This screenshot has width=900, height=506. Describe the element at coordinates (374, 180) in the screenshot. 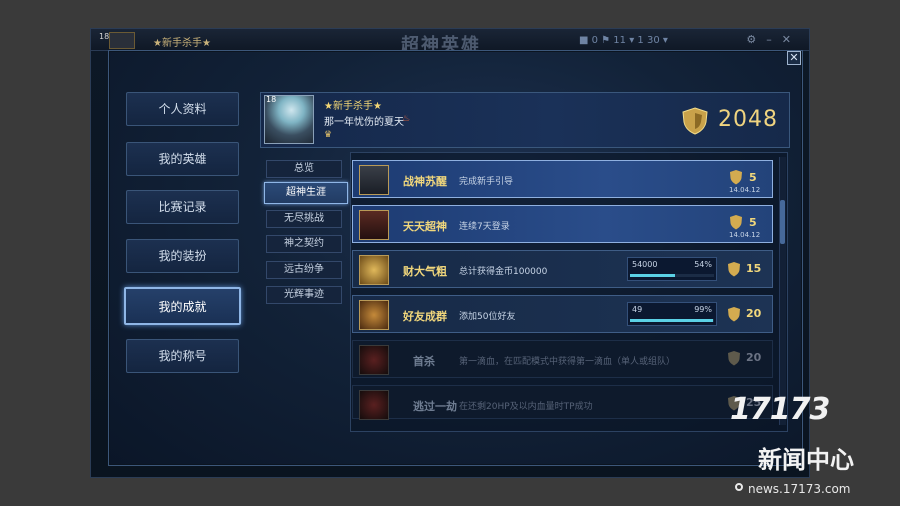

I see `warrior-icon` at that location.